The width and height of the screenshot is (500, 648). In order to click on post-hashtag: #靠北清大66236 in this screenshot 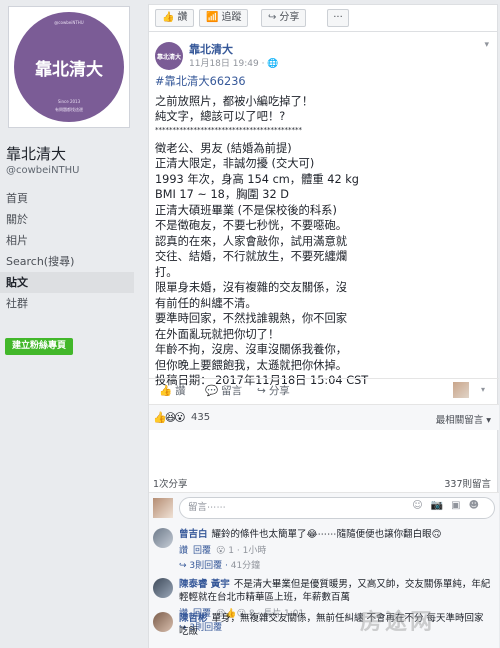, I will do `click(324, 82)`.